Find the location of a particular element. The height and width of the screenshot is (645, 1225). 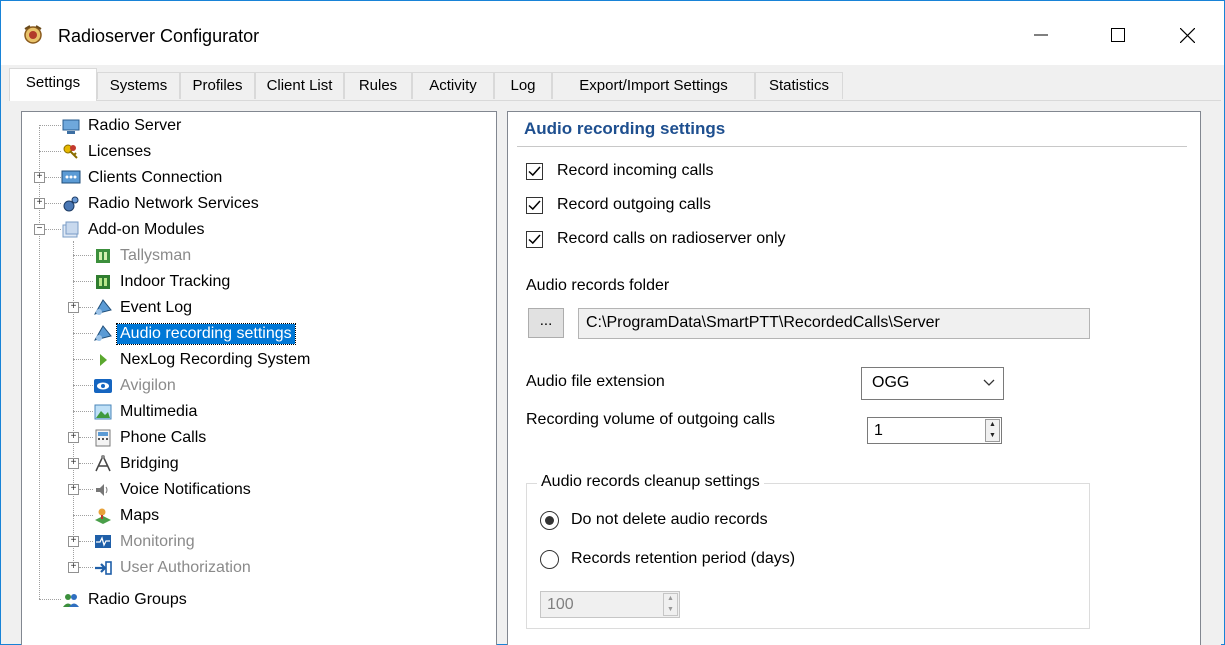

tree-item-monitoring: Monitoring is located at coordinates (145, 542).